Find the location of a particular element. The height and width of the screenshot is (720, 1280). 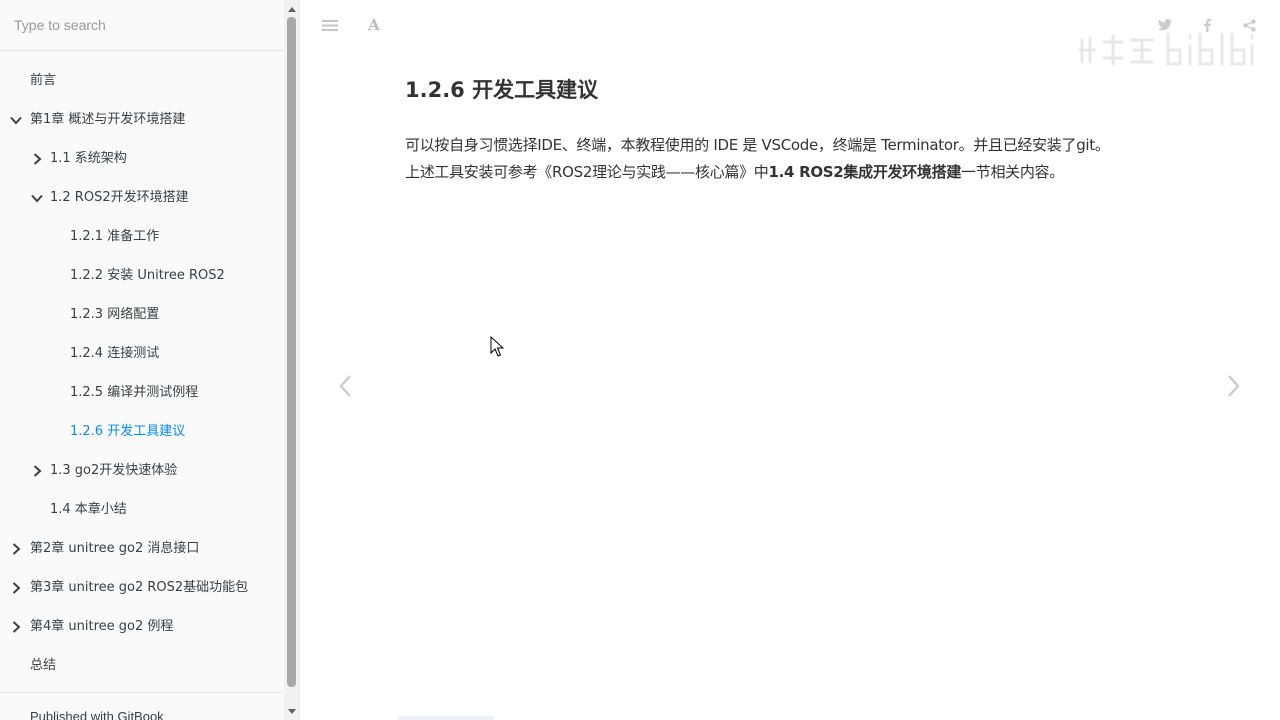

toc-item: 1.2.4 连接测试 is located at coordinates (141, 353).